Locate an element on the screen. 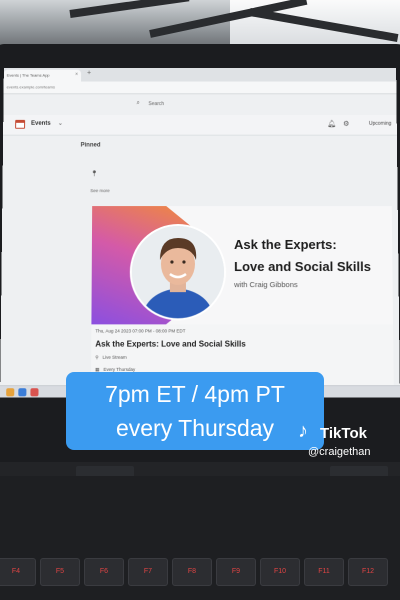 This screenshot has height=600, width=400. browser-tab-bar: Events | The Teams App × + is located at coordinates (200, 74).